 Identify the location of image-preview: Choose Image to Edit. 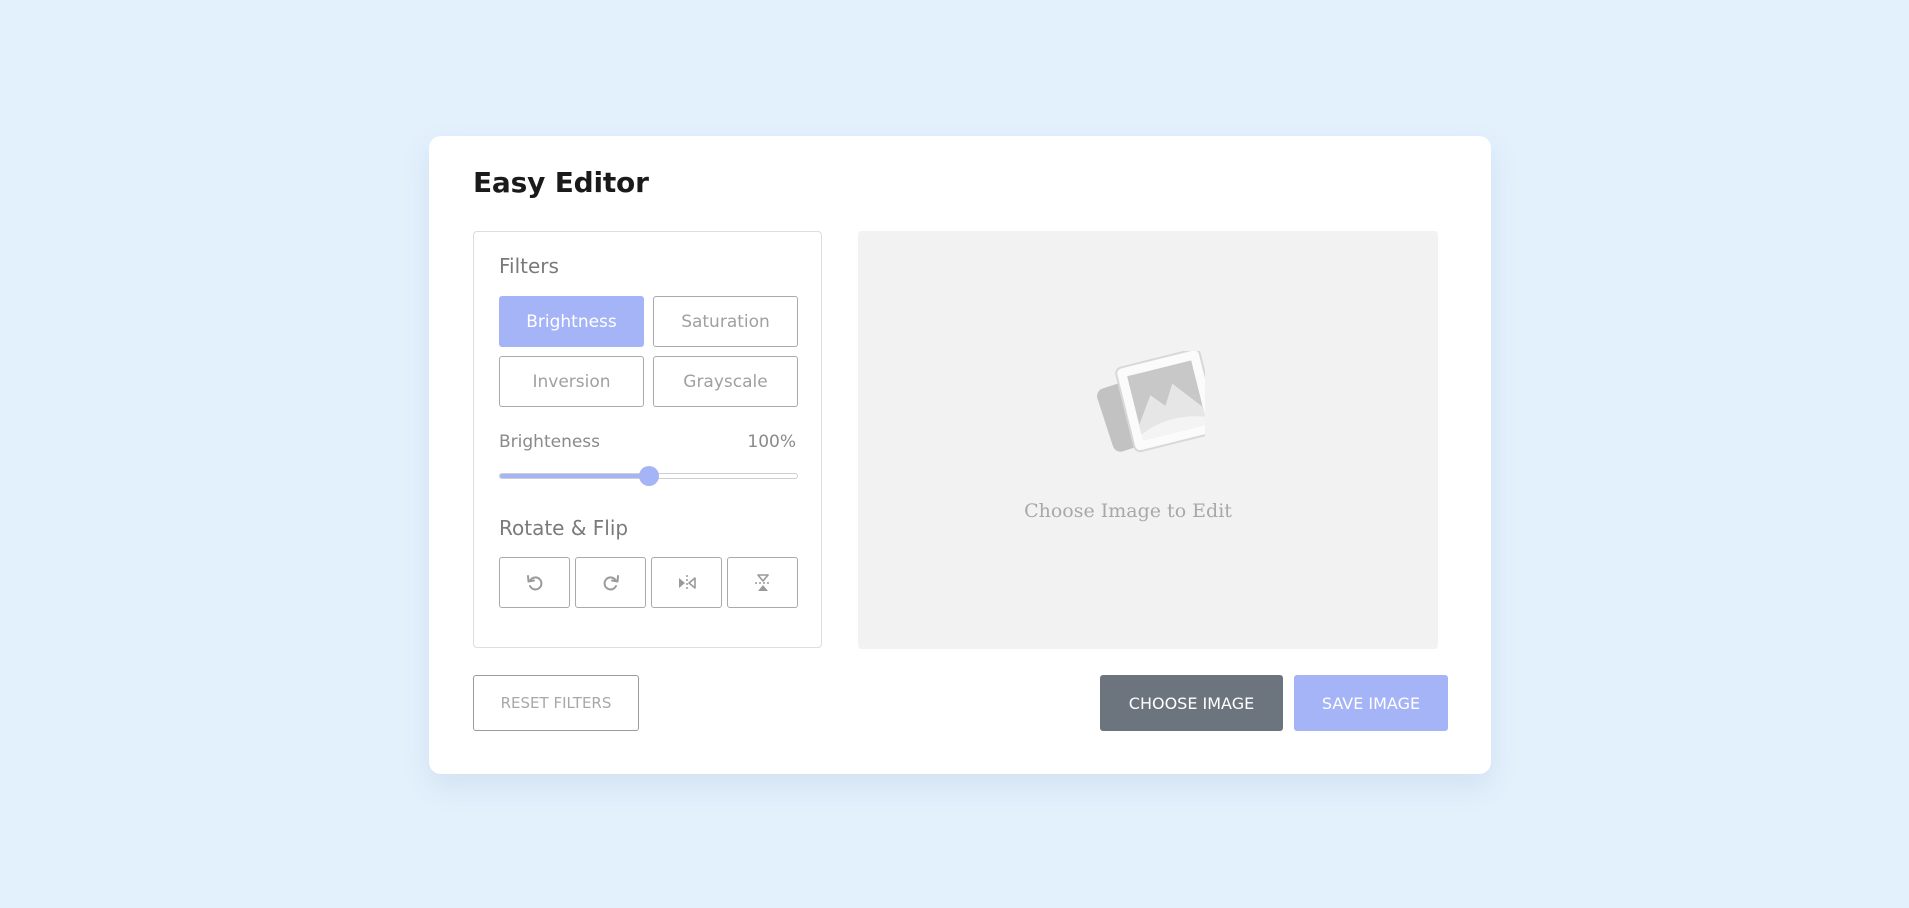
(1148, 440).